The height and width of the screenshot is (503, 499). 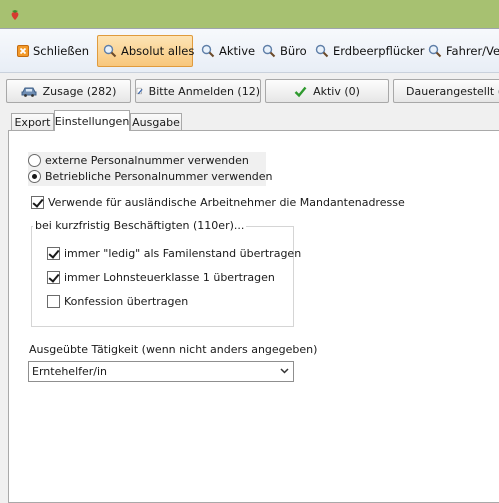 I want to click on tab-einstellungen: Einstellungen, so click(x=92, y=120).